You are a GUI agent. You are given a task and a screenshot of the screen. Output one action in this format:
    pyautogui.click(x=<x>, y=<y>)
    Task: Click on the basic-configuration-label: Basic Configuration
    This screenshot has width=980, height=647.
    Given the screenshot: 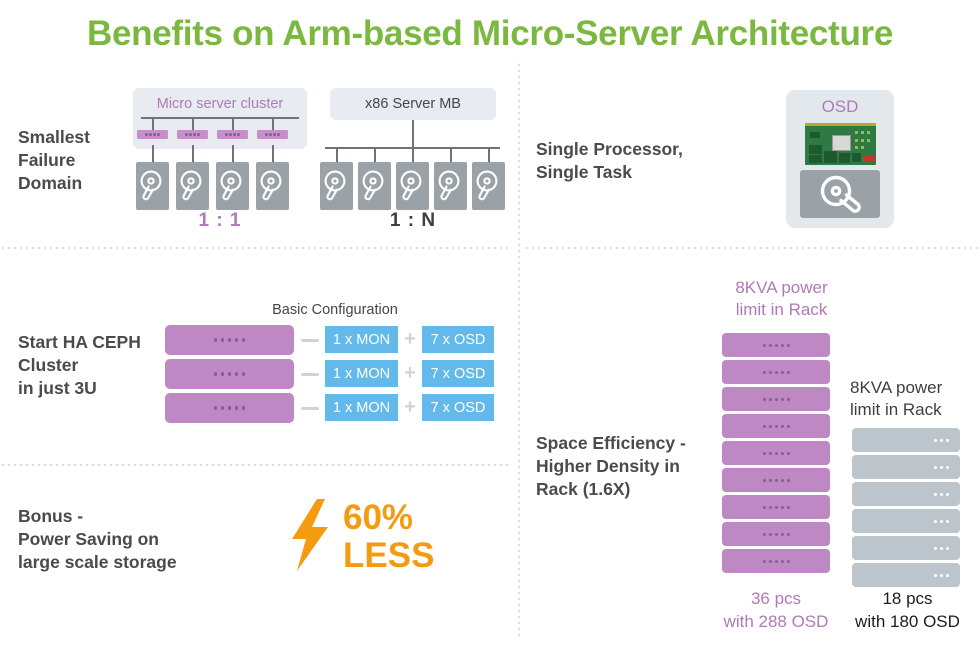 What is the action you would take?
    pyautogui.click(x=335, y=310)
    